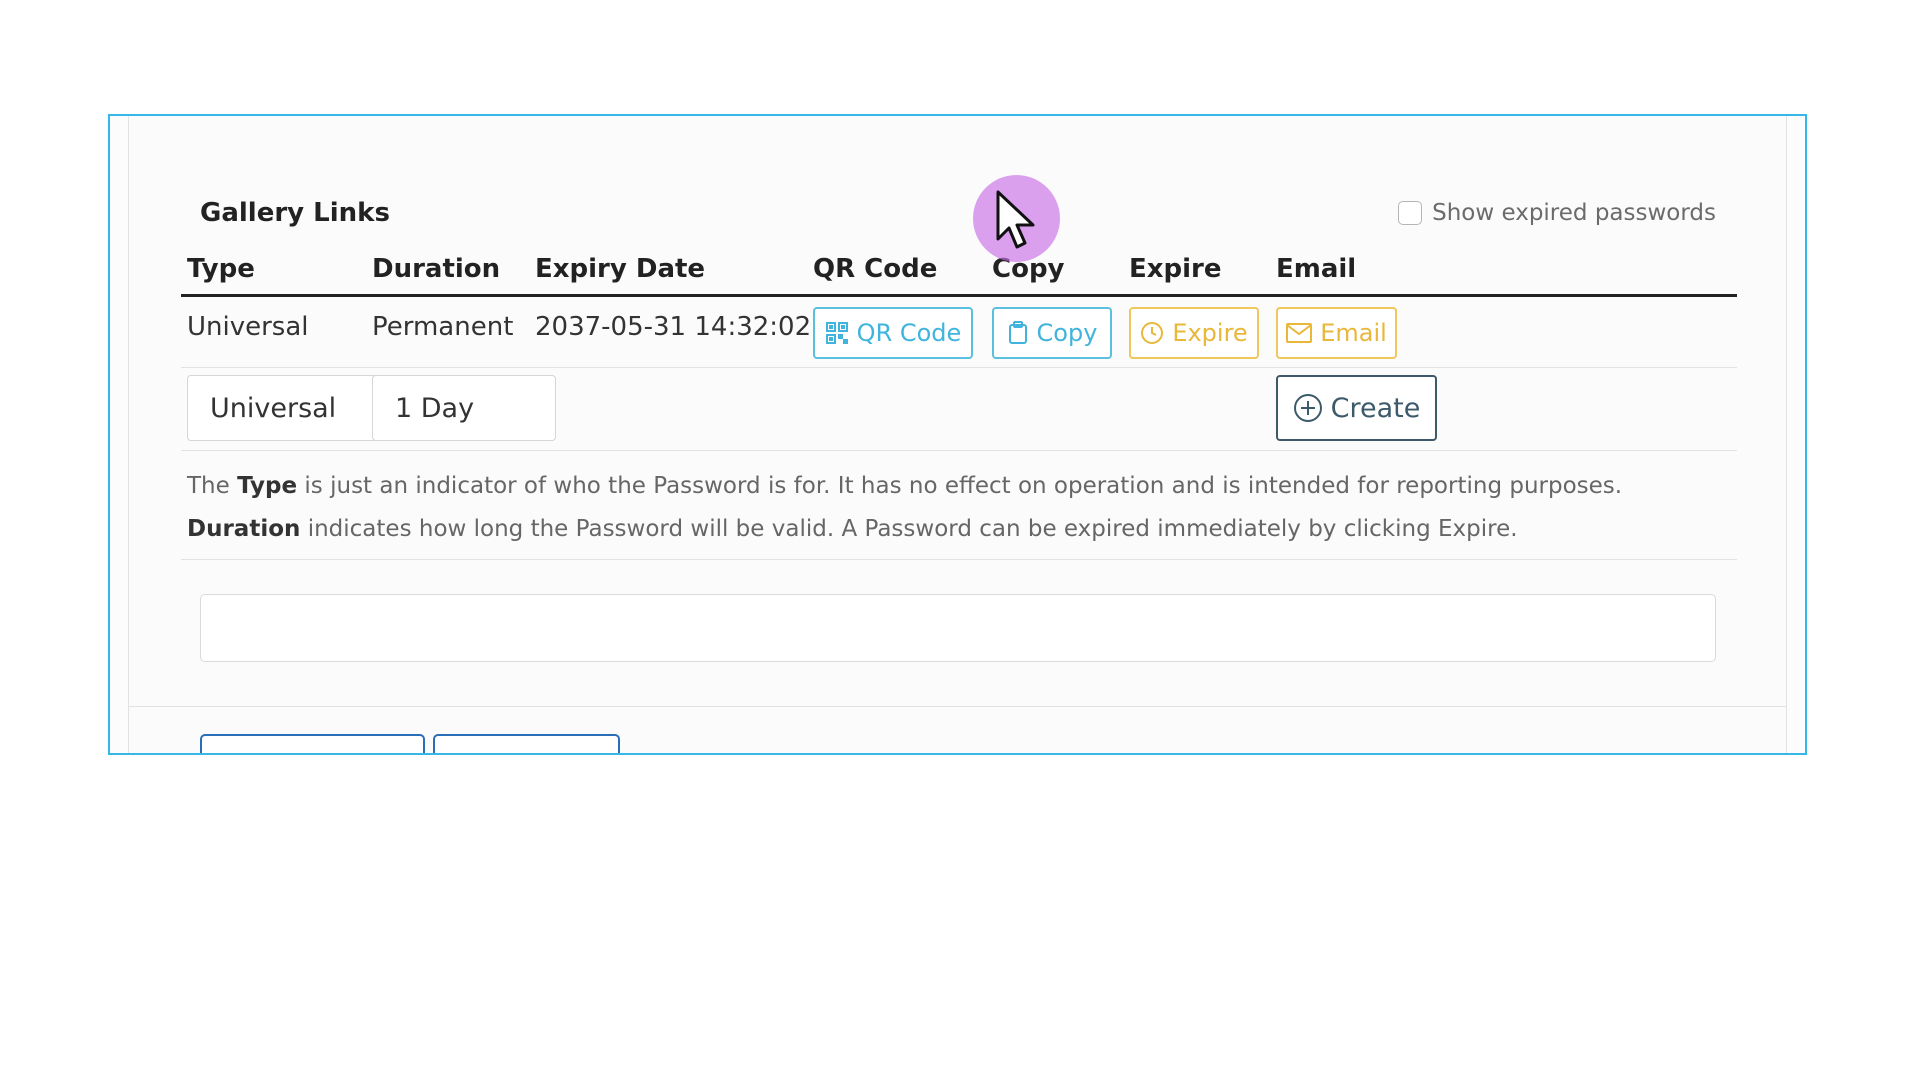  What do you see at coordinates (1152, 333) in the screenshot?
I see `clock-icon` at bounding box center [1152, 333].